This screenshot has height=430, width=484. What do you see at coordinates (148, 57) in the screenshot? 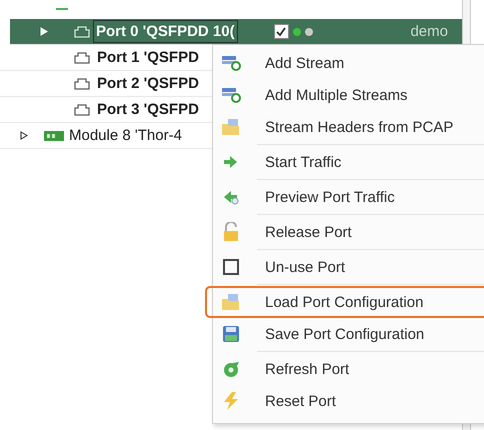
I see `row-label: Port 1 'QSFPD` at bounding box center [148, 57].